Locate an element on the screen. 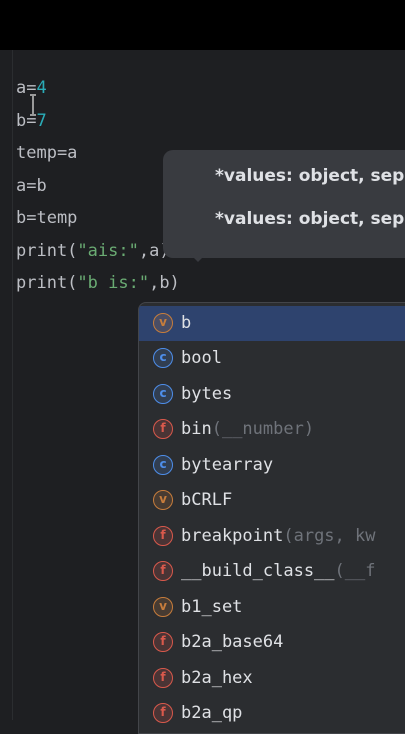 This screenshot has height=734, width=405. completion-item: v b1_set is located at coordinates (272, 607).